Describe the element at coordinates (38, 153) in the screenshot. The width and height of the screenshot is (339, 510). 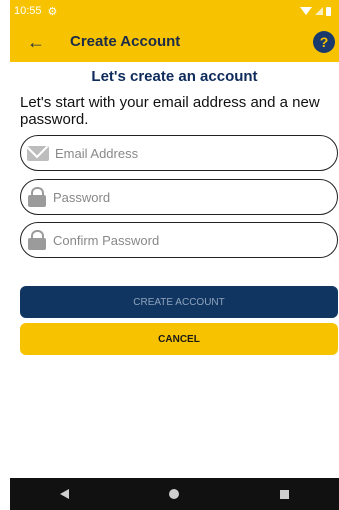
I see `email-icon` at that location.